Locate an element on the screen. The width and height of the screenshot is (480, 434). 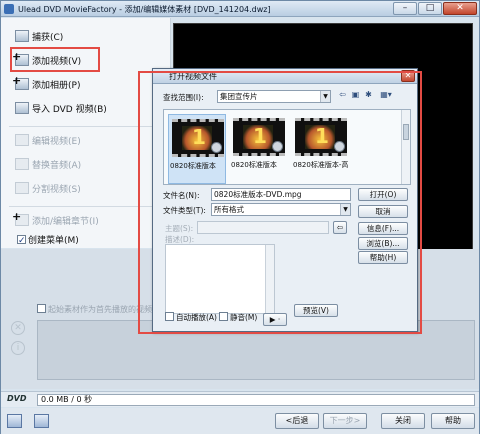
replace-audio-icon is located at coordinates (22, 164).